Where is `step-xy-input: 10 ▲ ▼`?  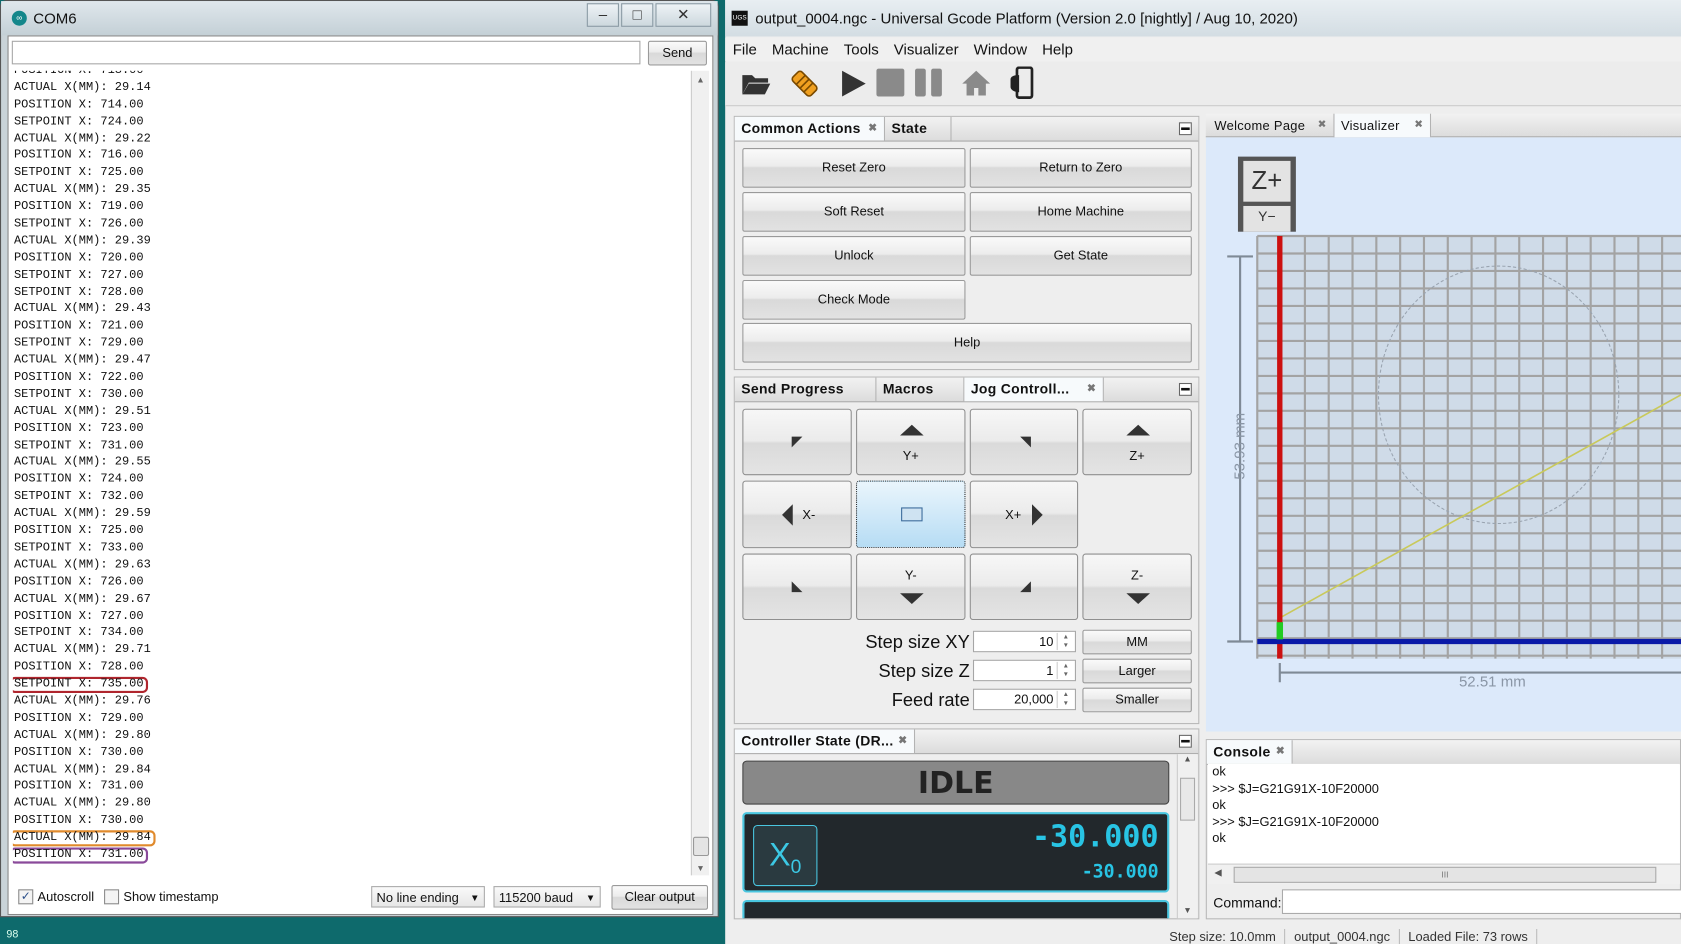
step-xy-input: 10 ▲ ▼ is located at coordinates (1024, 641).